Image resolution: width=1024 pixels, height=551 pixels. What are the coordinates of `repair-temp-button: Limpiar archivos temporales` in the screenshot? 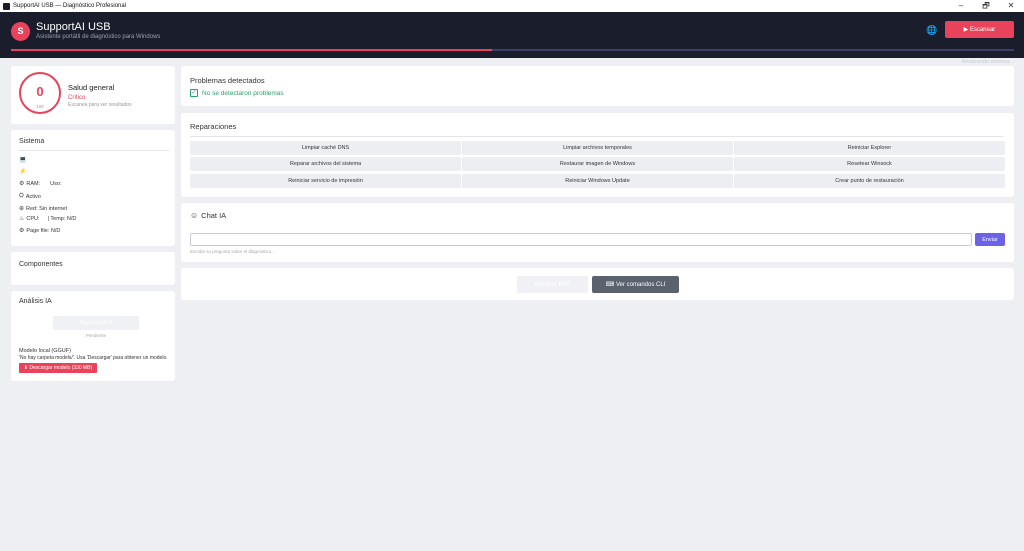 It's located at (597, 148).